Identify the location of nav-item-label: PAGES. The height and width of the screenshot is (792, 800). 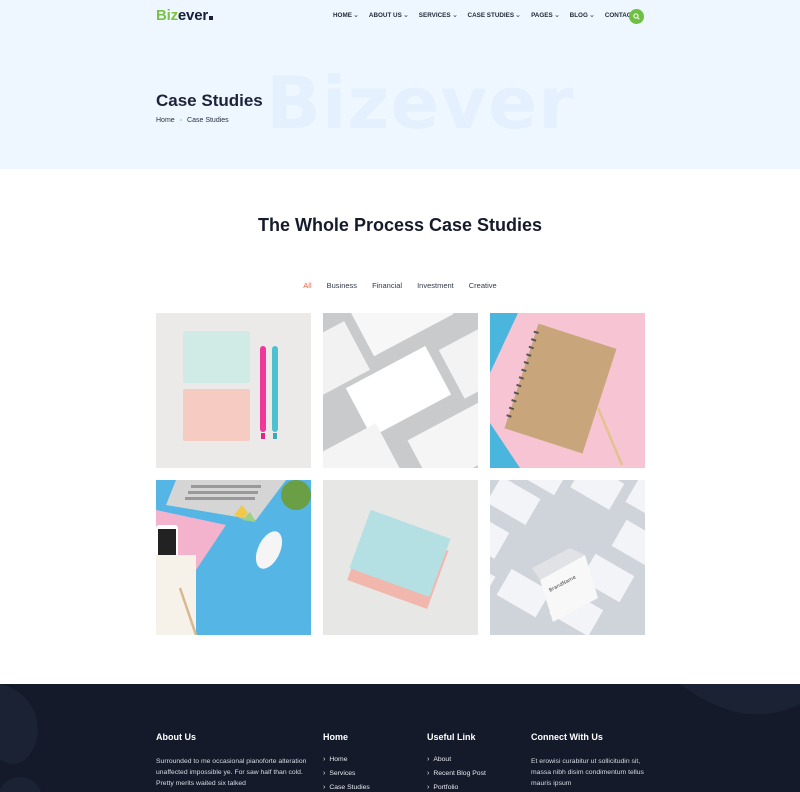
(542, 15).